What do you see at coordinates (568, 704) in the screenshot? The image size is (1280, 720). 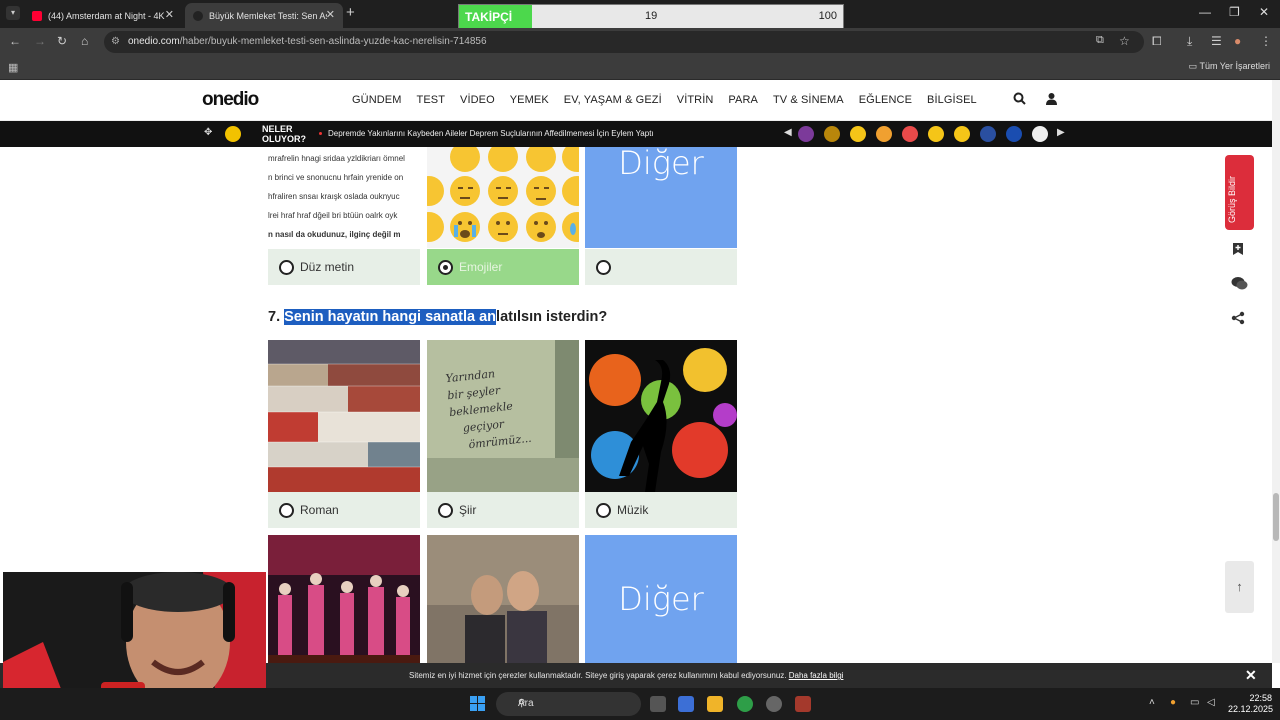 I see `taskbar-search: ⚲ Ara` at bounding box center [568, 704].